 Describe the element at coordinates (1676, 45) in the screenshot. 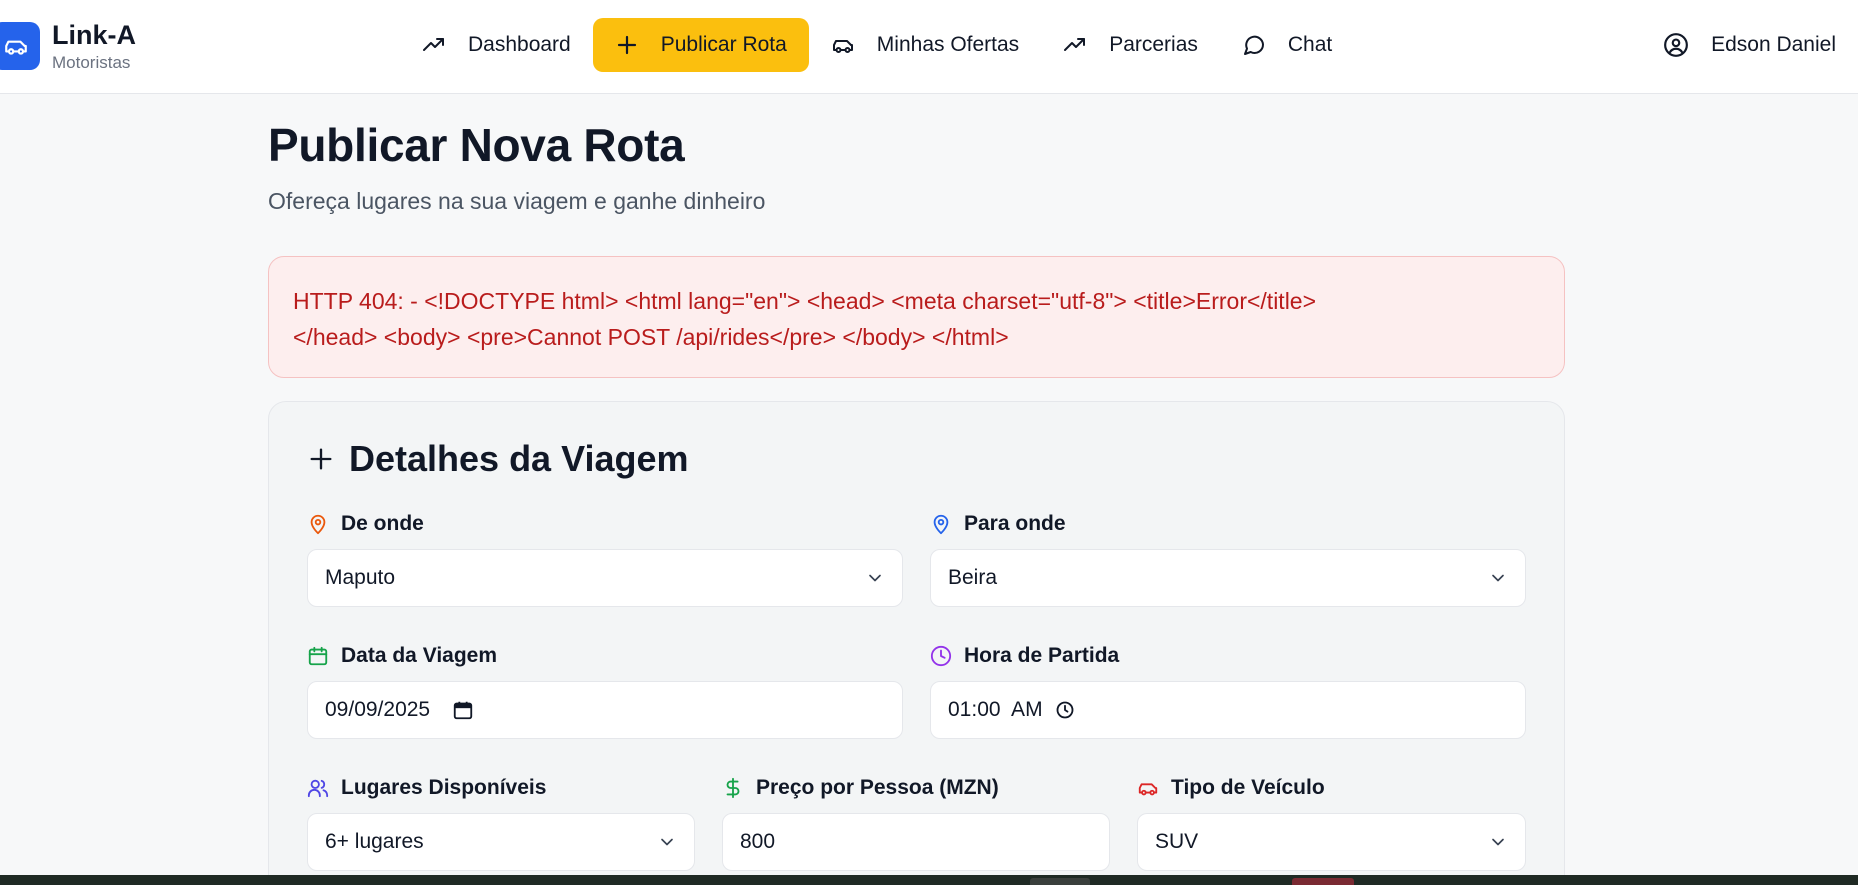

I see `user-circle-icon` at that location.